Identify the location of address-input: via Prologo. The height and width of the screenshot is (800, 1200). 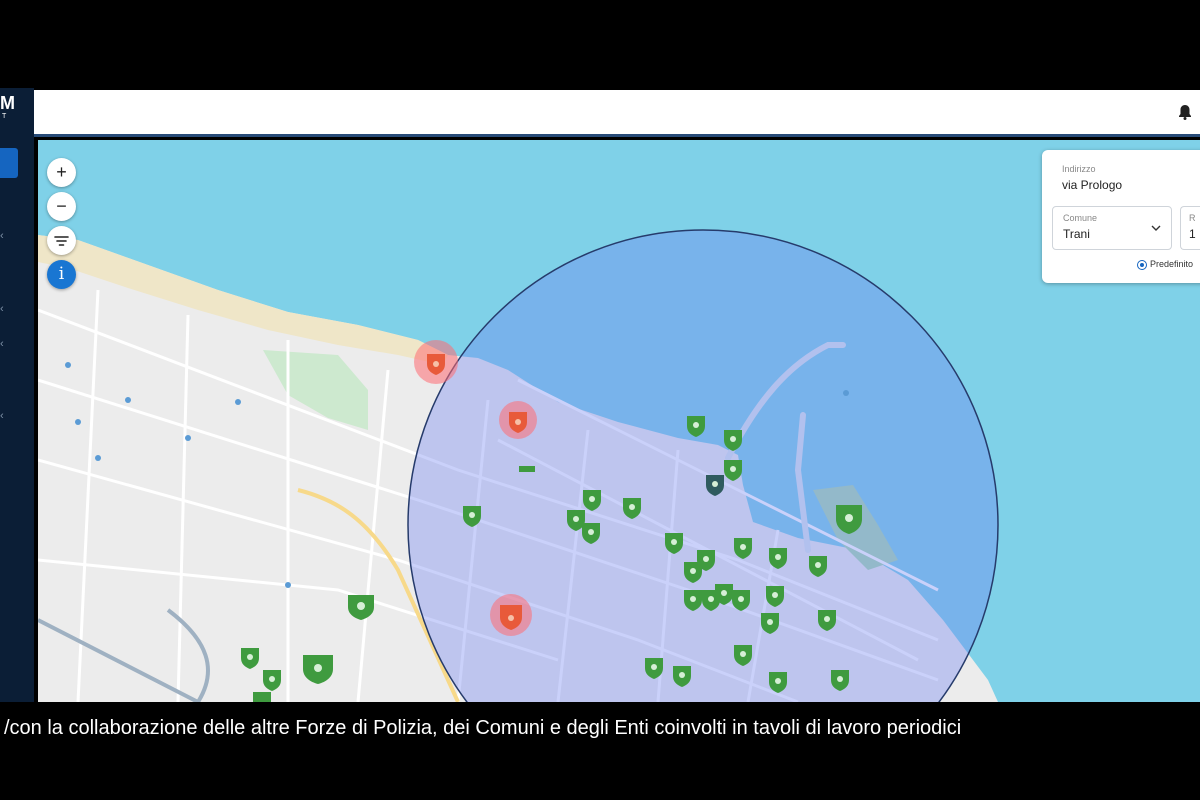
(1092, 185).